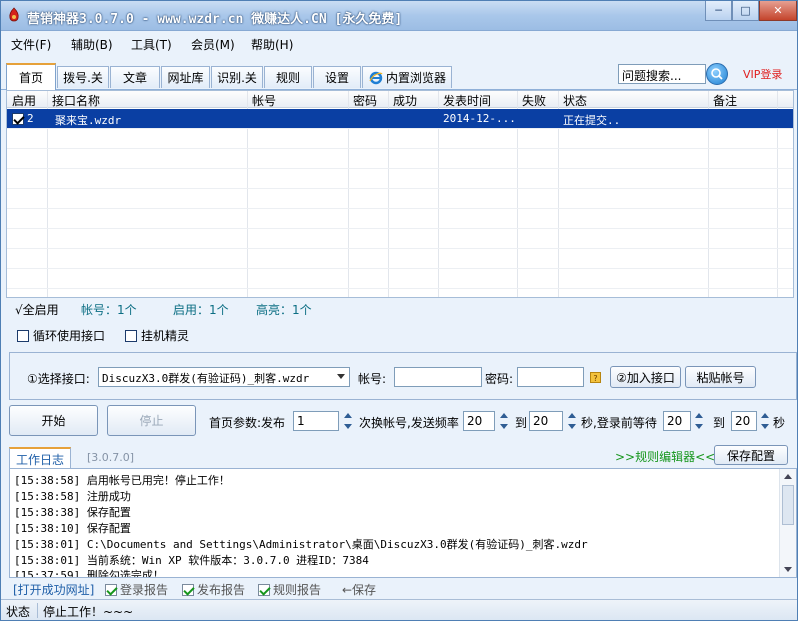 Image resolution: width=798 pixels, height=621 pixels. I want to click on tab-home: 首页, so click(31, 76).